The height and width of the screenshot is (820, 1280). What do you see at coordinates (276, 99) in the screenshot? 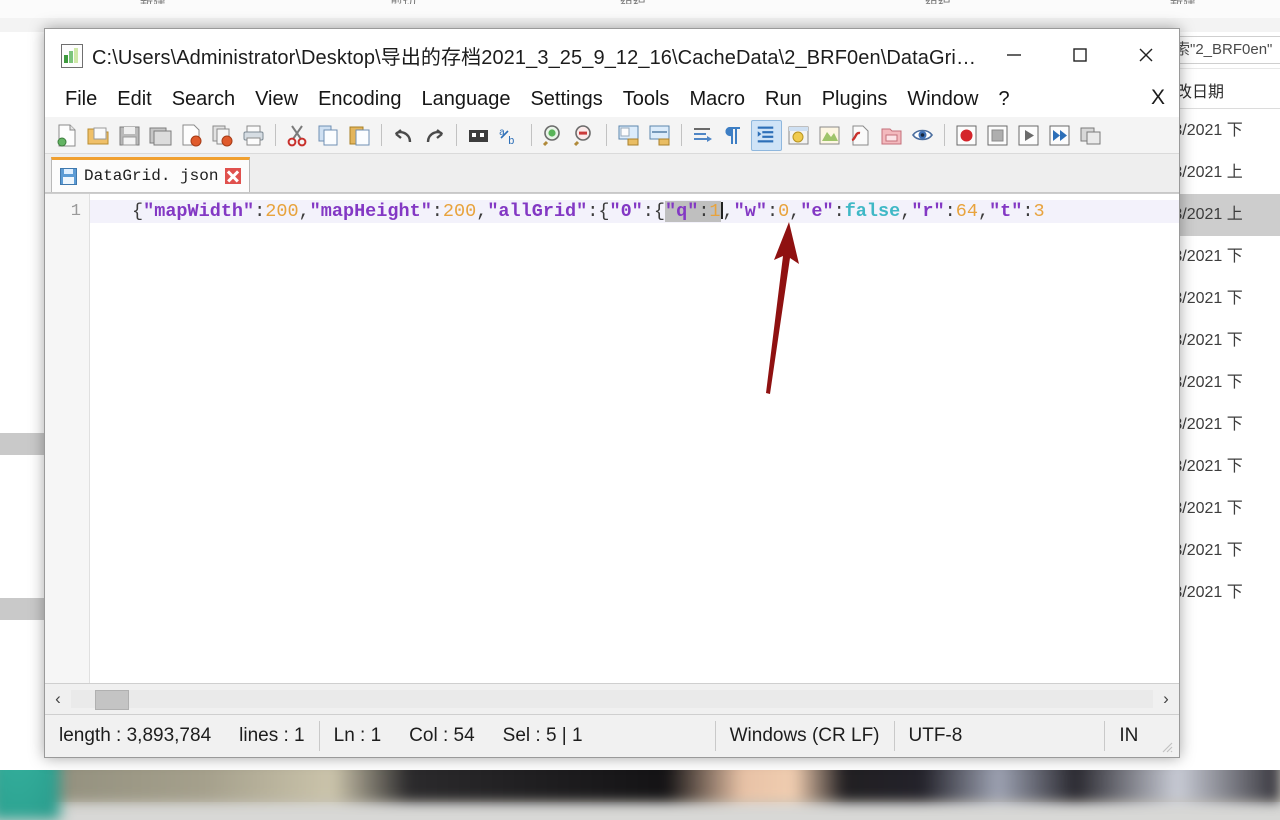
I see `menu-item-view: View` at bounding box center [276, 99].